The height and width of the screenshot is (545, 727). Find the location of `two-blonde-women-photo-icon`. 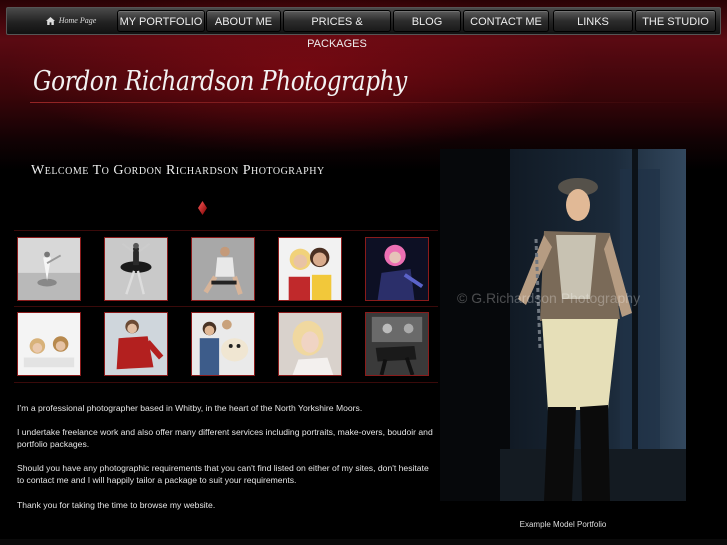

two-blonde-women-photo-icon is located at coordinates (310, 269).